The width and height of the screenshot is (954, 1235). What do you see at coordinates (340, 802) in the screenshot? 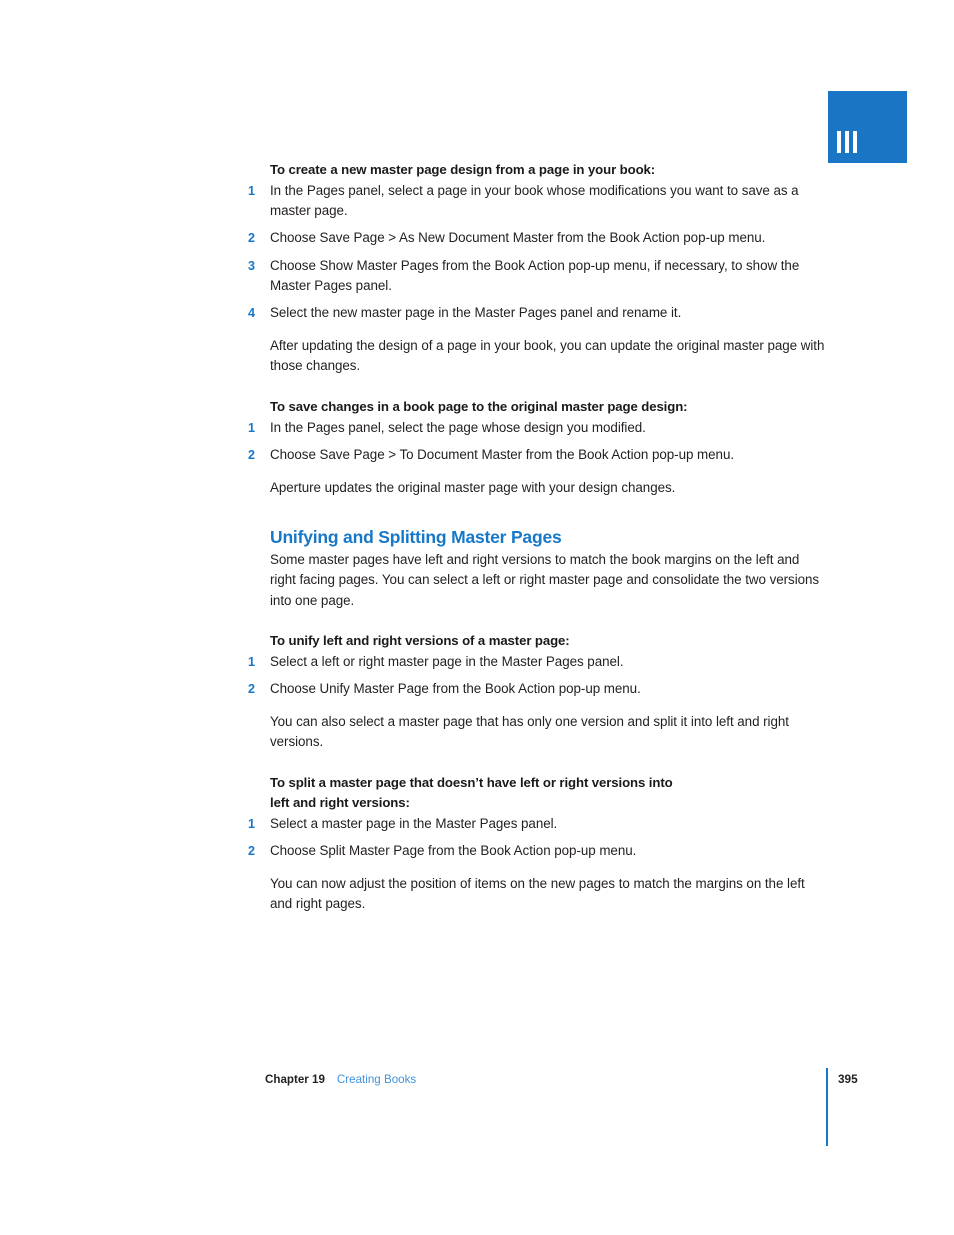
I see `heading-split-master-page-line2: left and right versions:` at bounding box center [340, 802].